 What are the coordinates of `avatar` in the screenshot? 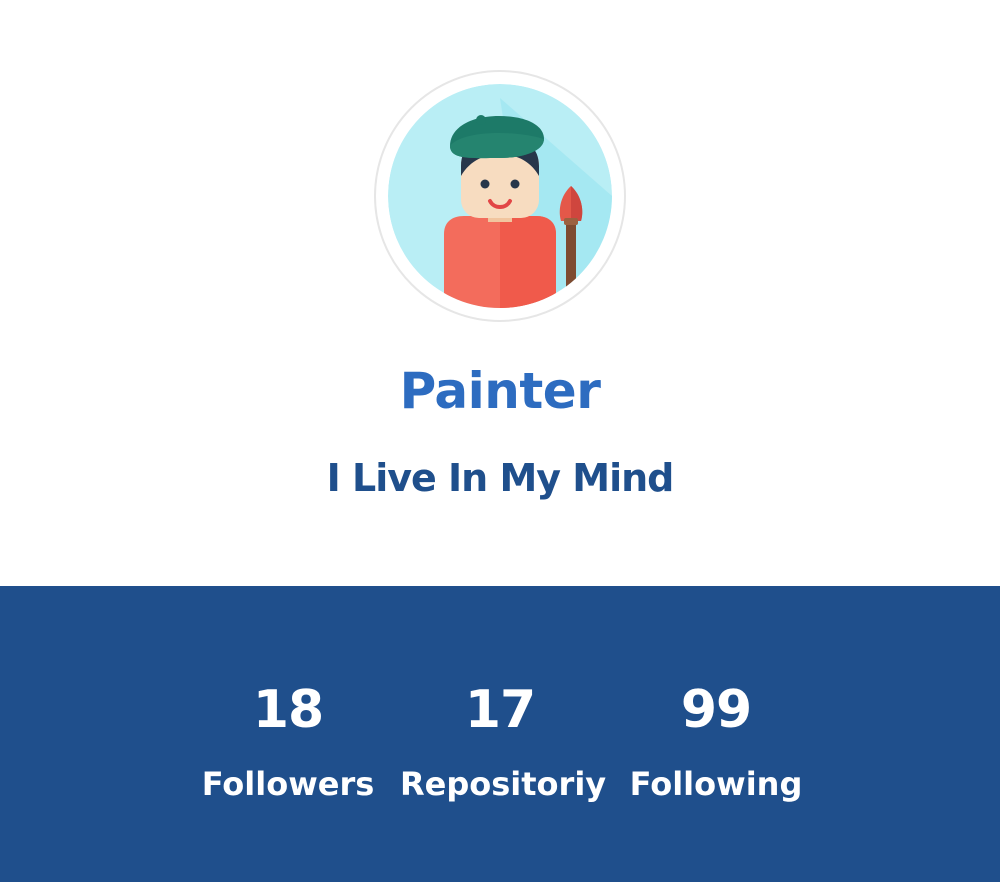 It's located at (500, 196).